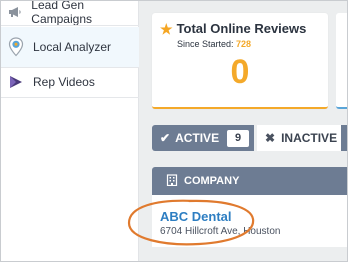 This screenshot has height=262, width=348. Describe the element at coordinates (270, 138) in the screenshot. I see `close-icon: ✖` at that location.